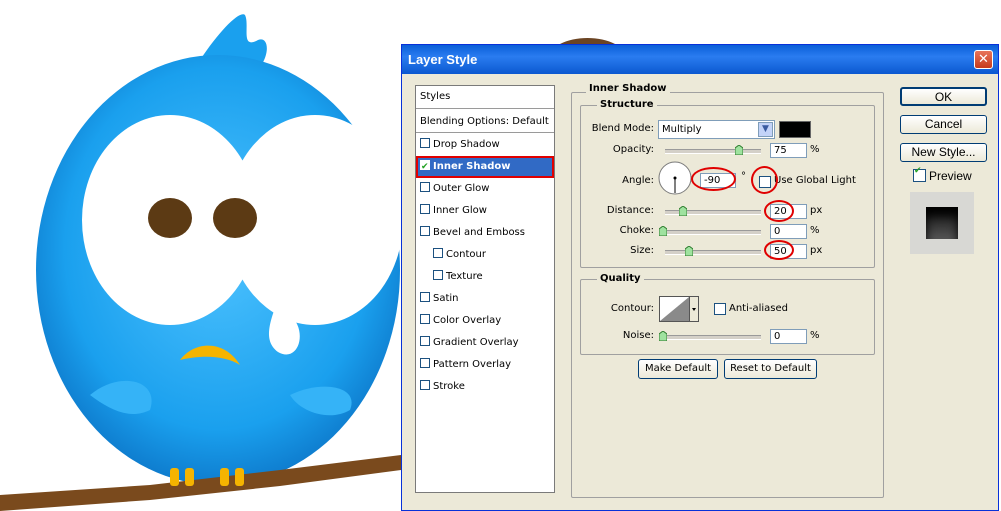 The image size is (1001, 511). I want to click on noise-unit: %, so click(815, 335).